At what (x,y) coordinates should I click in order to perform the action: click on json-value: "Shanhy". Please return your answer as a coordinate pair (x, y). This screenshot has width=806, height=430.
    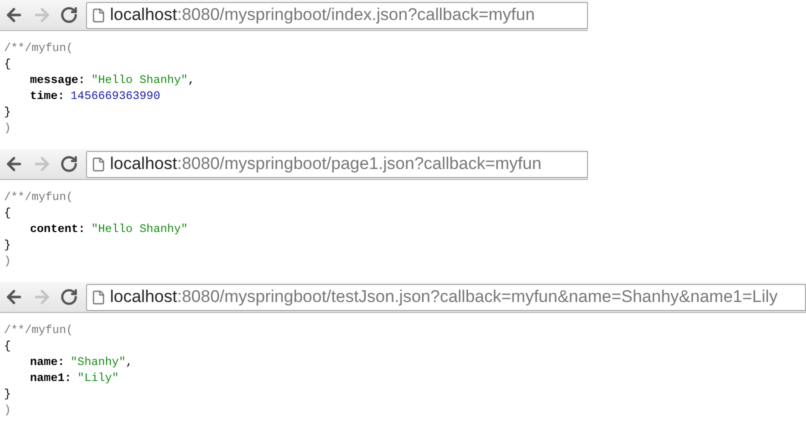
    Looking at the image, I should click on (98, 363).